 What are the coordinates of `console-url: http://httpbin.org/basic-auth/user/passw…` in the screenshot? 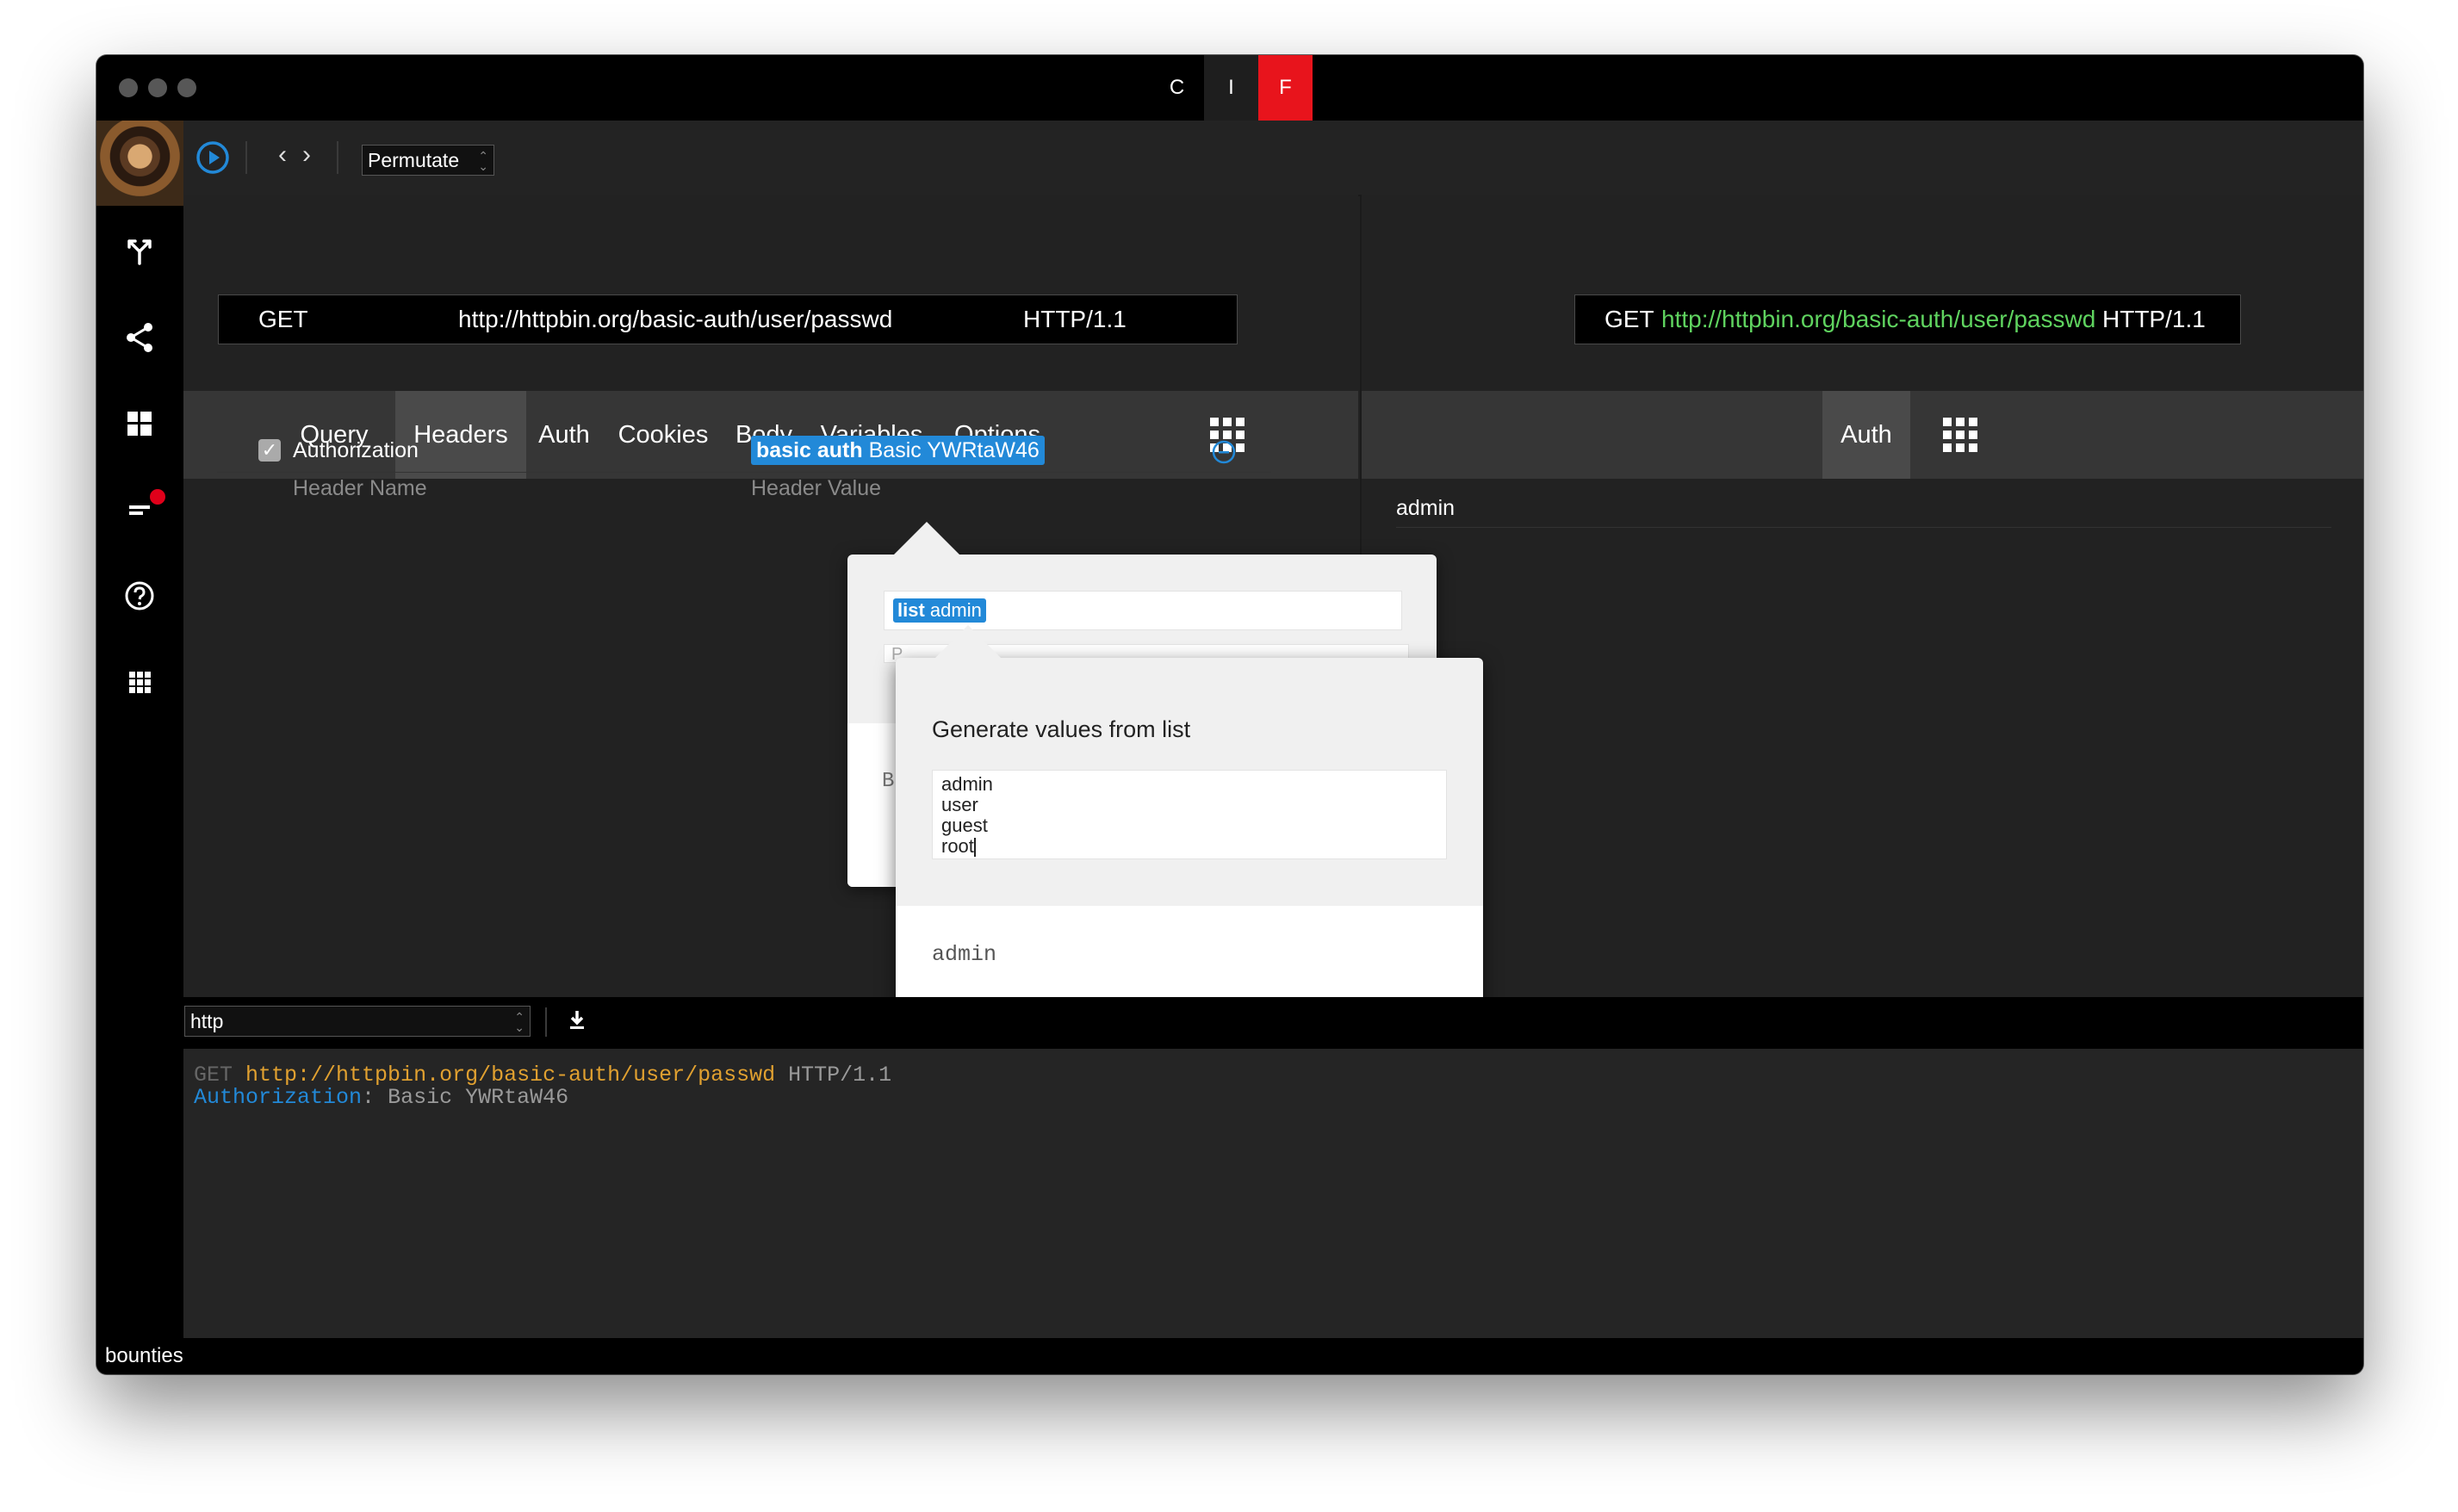 It's located at (510, 1075).